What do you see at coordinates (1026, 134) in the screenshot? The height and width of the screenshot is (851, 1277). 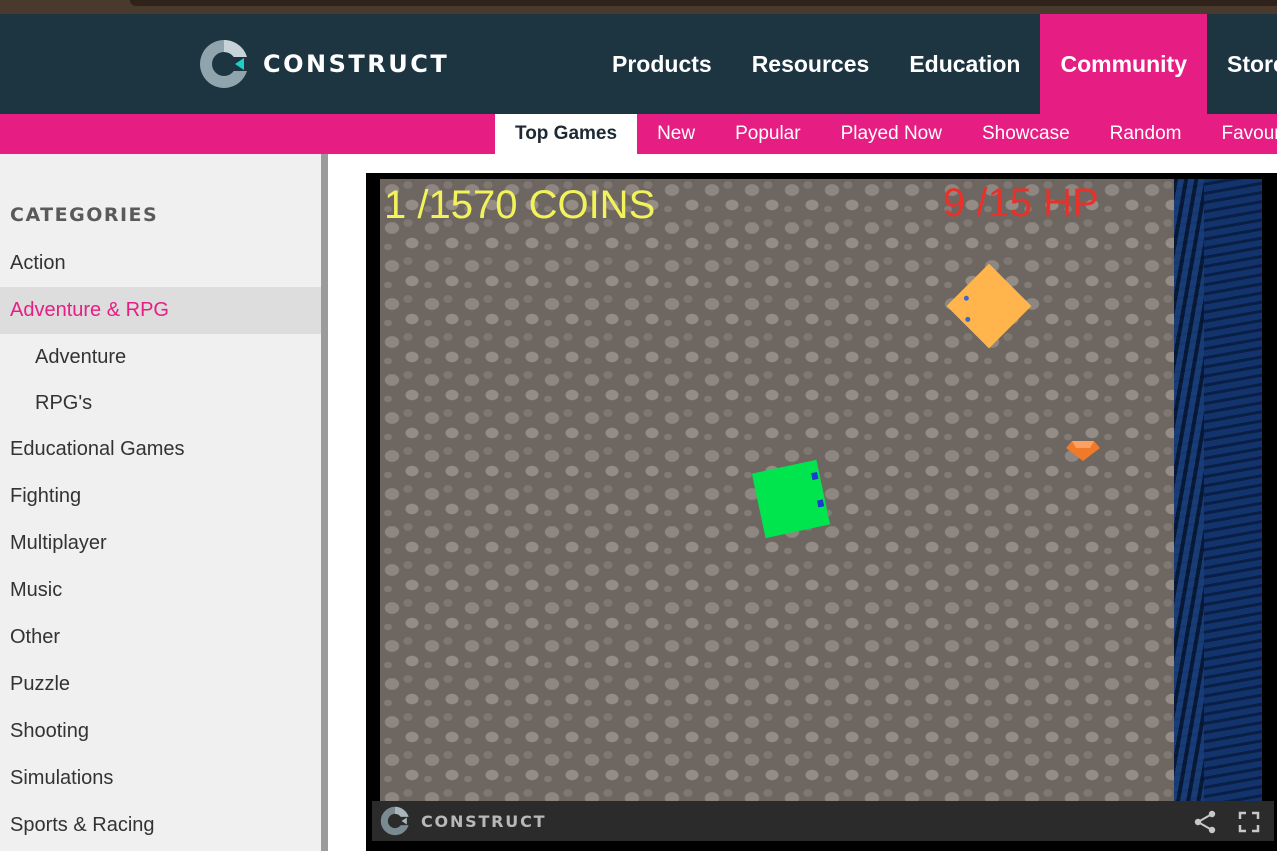 I see `tab-showcase: Showcase` at bounding box center [1026, 134].